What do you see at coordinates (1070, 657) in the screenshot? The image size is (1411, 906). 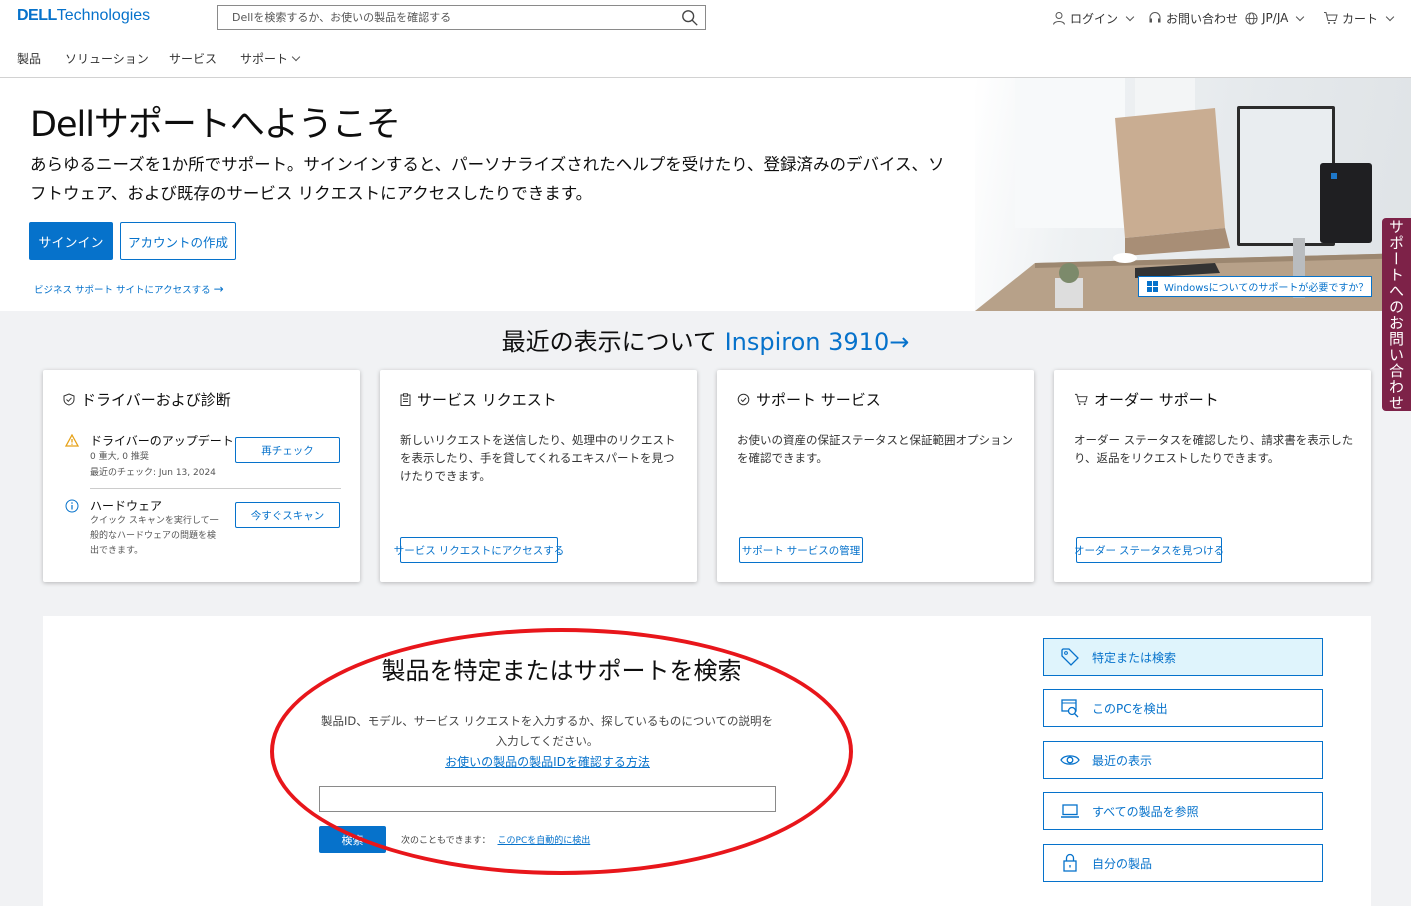 I see `tag-icon` at bounding box center [1070, 657].